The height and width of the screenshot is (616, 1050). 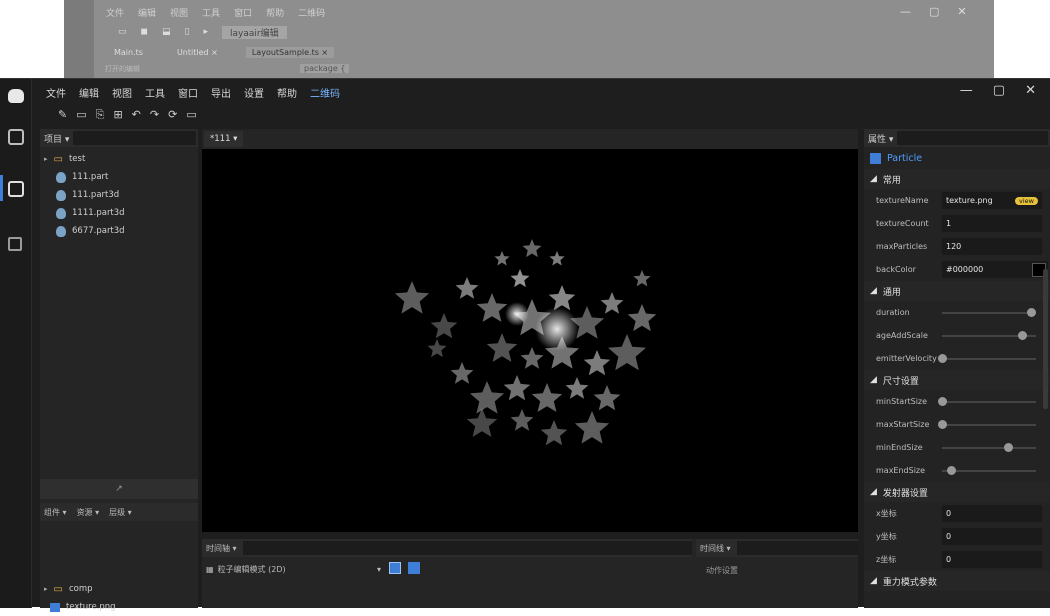 What do you see at coordinates (886, 536) in the screenshot?
I see `prop-label: y坐标` at bounding box center [886, 536].